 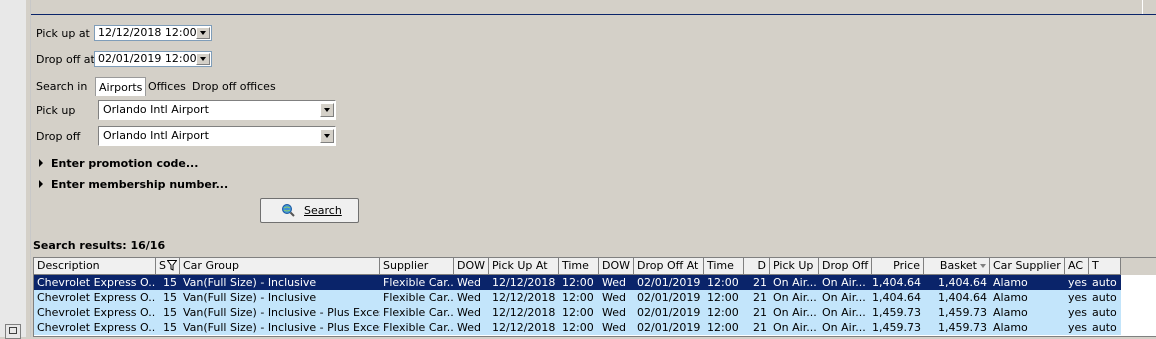 I want to click on cell-s: 15, so click(x=170, y=312).